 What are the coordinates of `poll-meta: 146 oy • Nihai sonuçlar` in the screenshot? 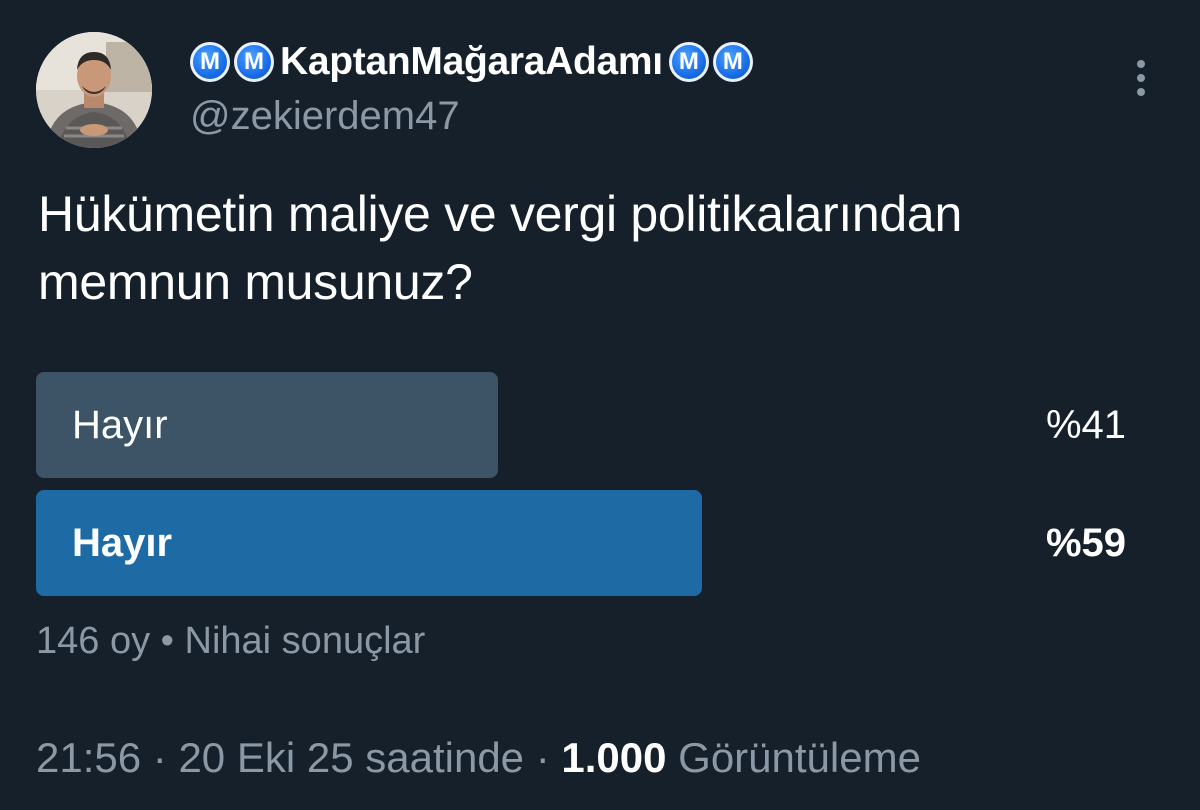 It's located at (230, 641).